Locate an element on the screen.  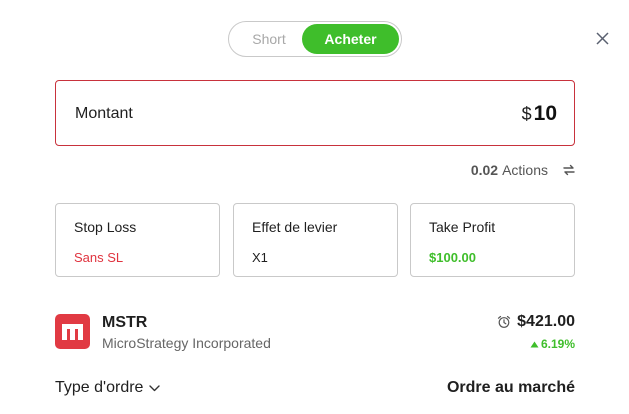
asset-symbol: MSTR is located at coordinates (125, 322).